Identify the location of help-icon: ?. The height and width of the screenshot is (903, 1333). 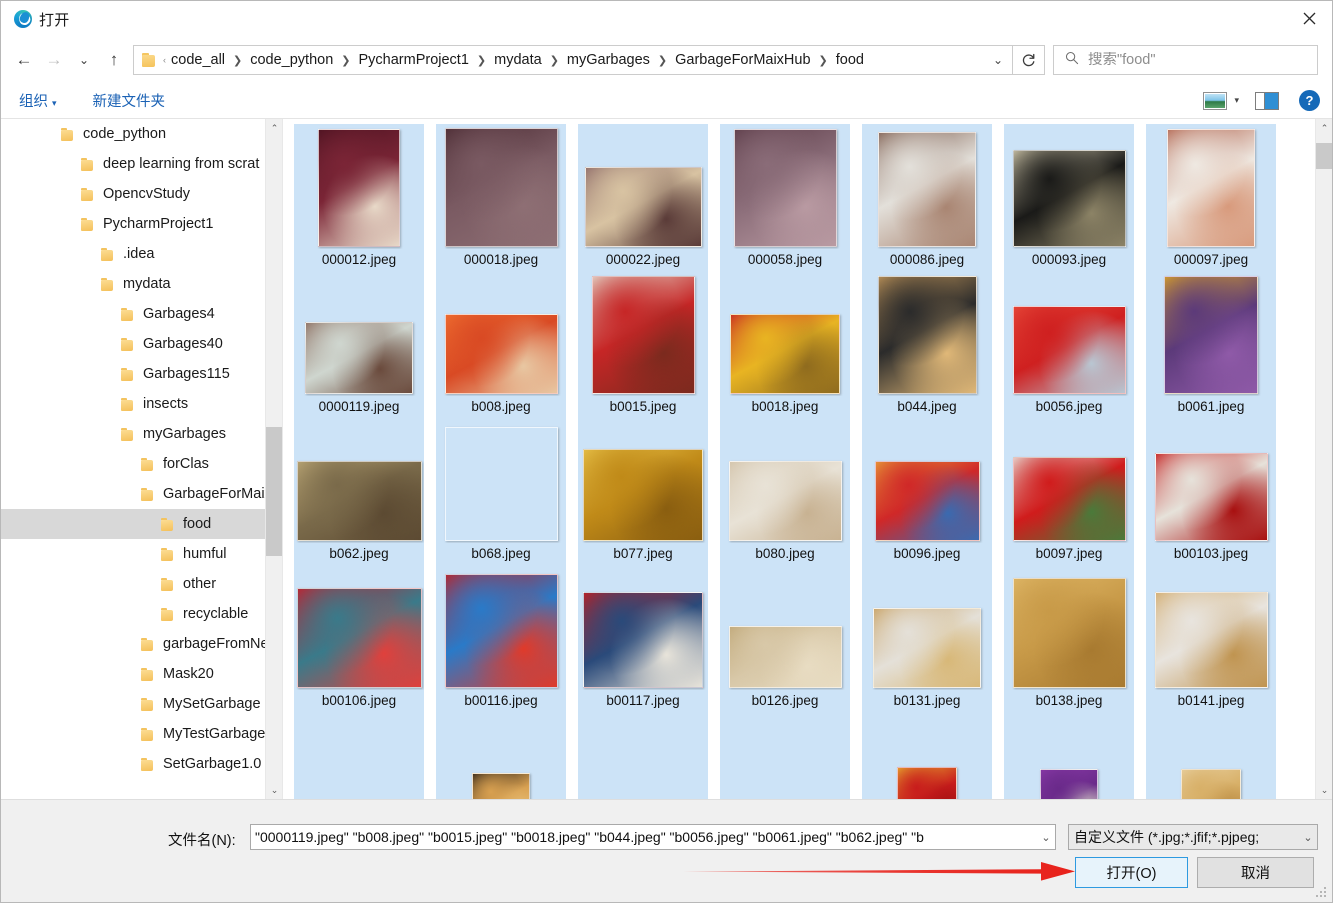
(1309, 100).